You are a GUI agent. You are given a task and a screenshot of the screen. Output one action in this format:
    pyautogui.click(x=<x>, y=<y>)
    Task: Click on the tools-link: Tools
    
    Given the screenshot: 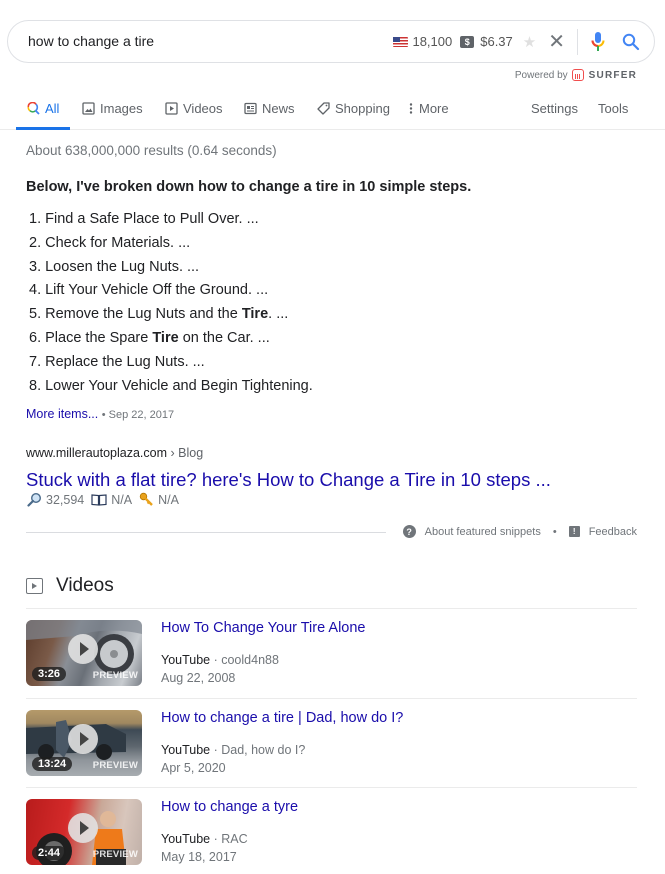 What is the action you would take?
    pyautogui.click(x=613, y=108)
    